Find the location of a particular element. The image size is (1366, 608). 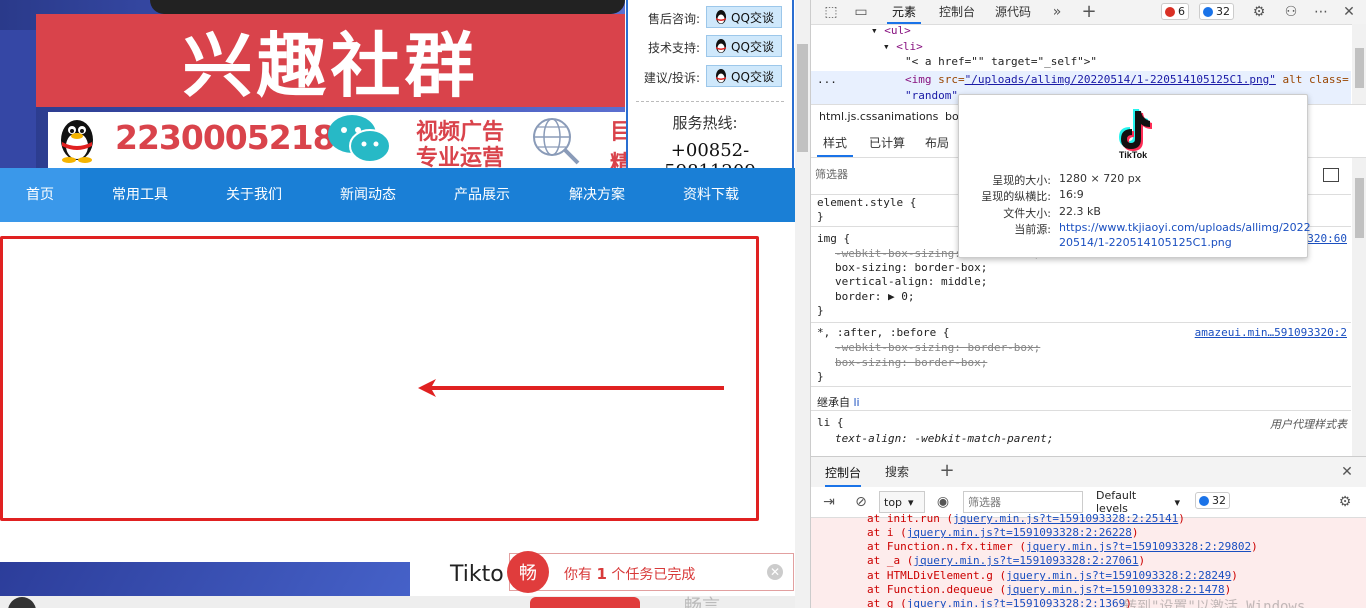

tooltip-value: 16:9 is located at coordinates (1071, 194).